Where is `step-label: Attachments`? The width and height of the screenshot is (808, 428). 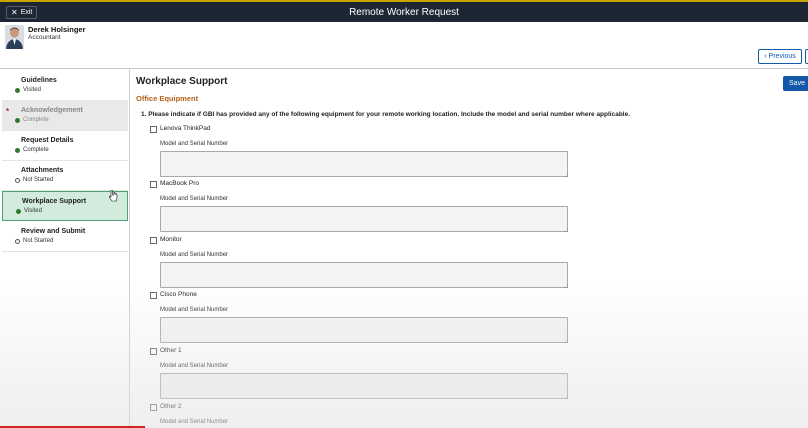
step-label: Attachments is located at coordinates (42, 170).